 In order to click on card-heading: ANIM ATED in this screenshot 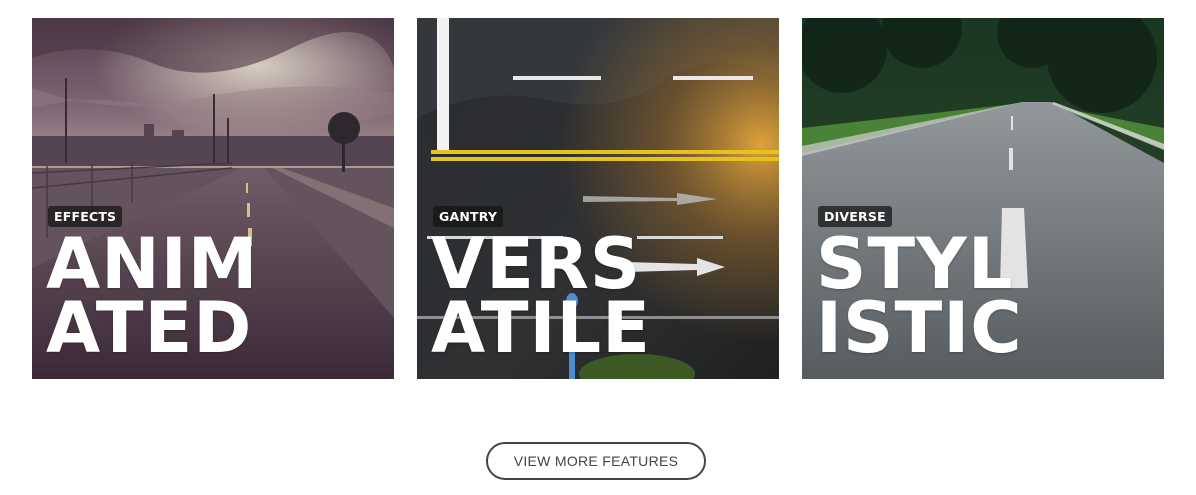, I will do `click(152, 299)`.